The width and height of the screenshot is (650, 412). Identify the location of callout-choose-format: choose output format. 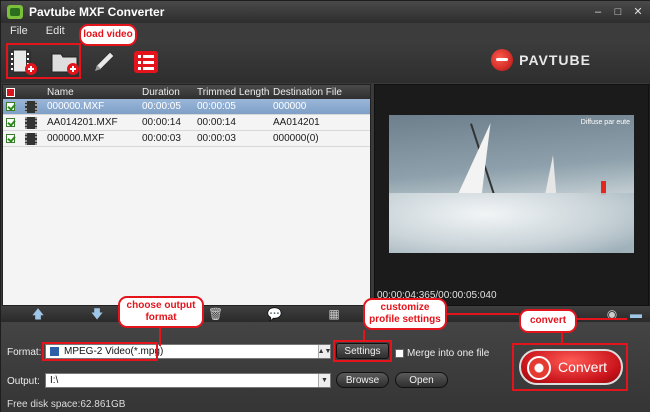
(161, 312).